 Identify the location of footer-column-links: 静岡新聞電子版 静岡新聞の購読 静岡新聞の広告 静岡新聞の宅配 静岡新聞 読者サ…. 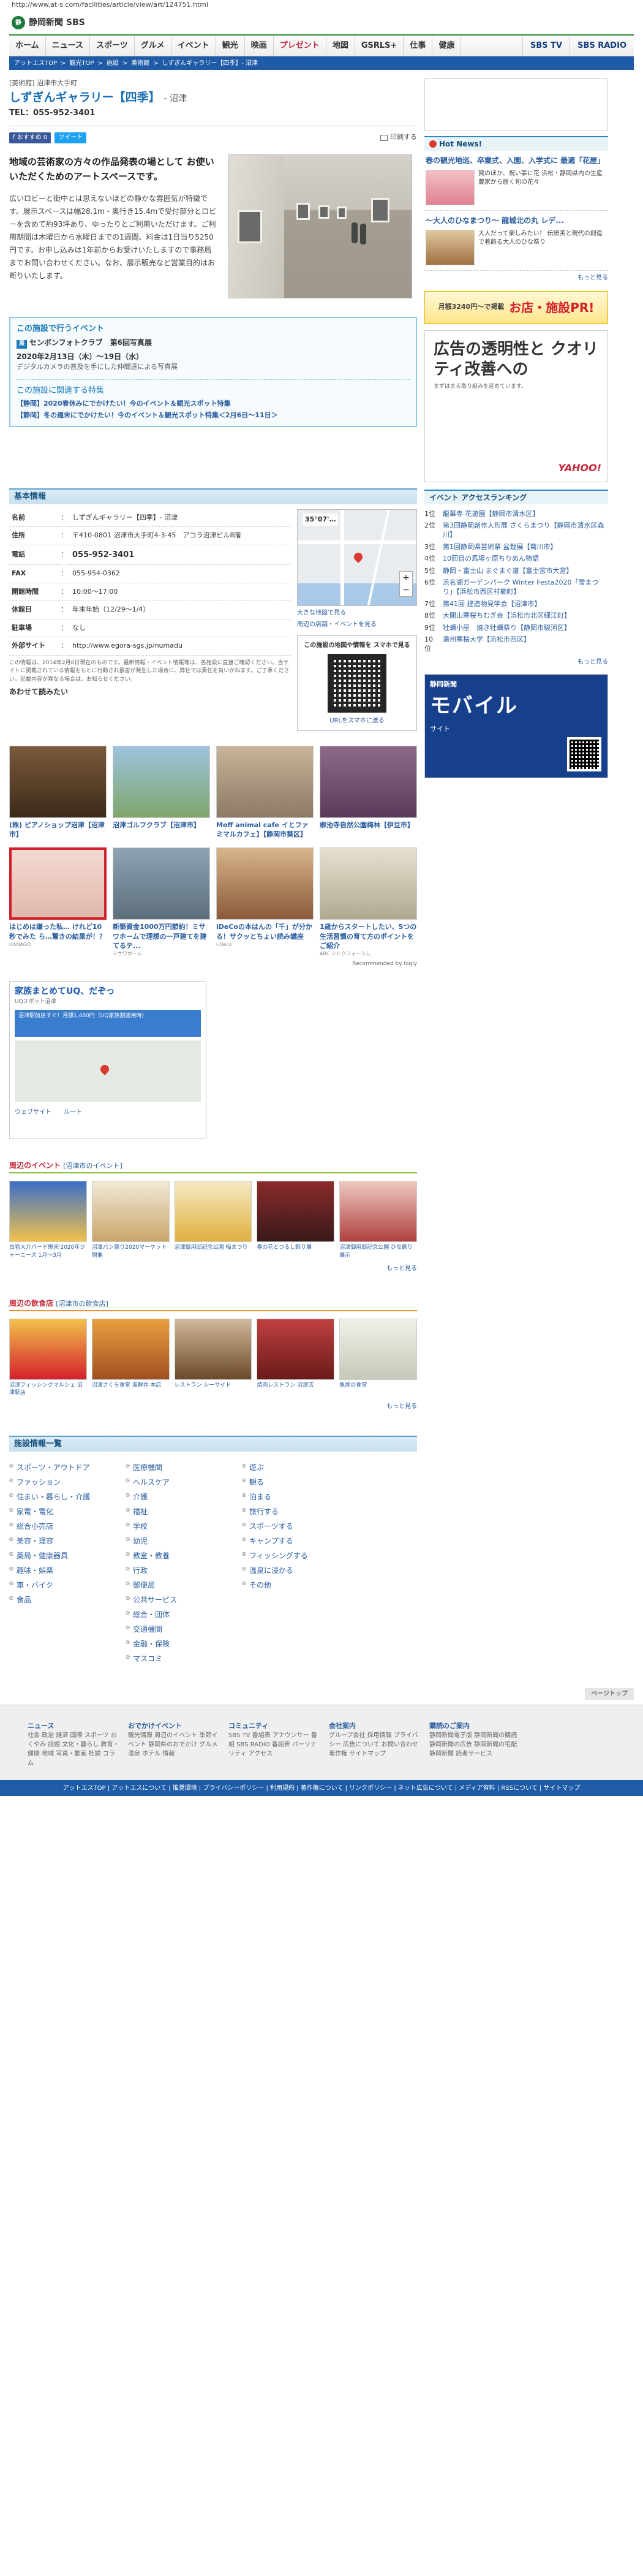
(475, 1745).